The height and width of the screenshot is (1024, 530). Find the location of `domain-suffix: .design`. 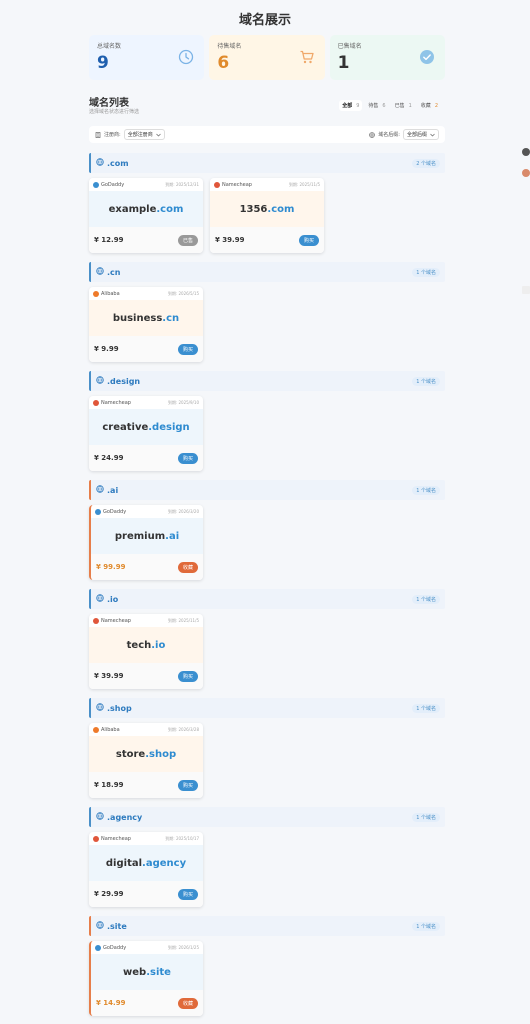

domain-suffix: .design is located at coordinates (169, 427).